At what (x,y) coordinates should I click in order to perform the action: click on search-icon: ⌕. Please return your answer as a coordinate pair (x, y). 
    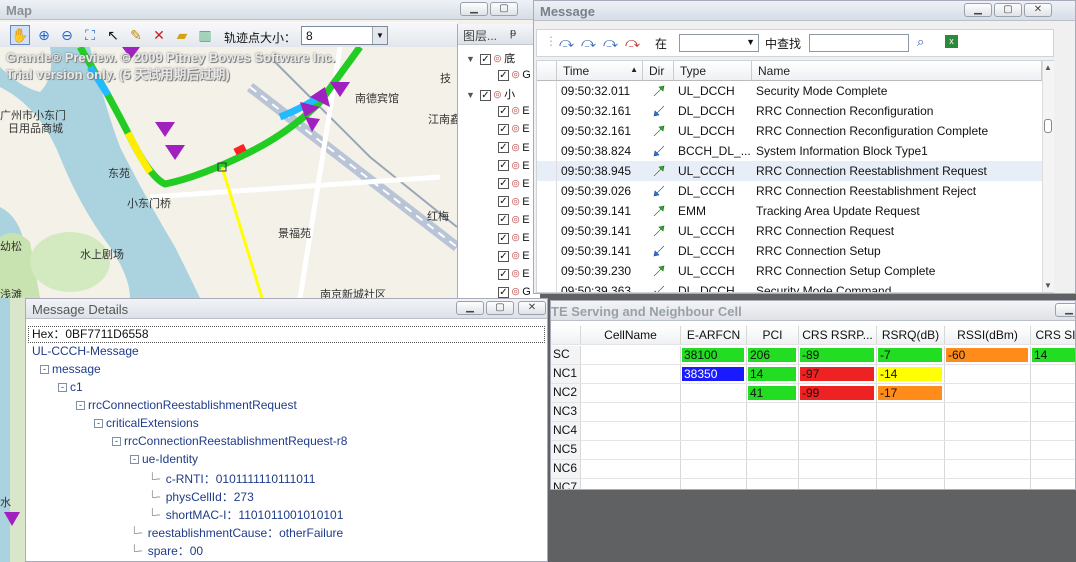
    Looking at the image, I should click on (920, 42).